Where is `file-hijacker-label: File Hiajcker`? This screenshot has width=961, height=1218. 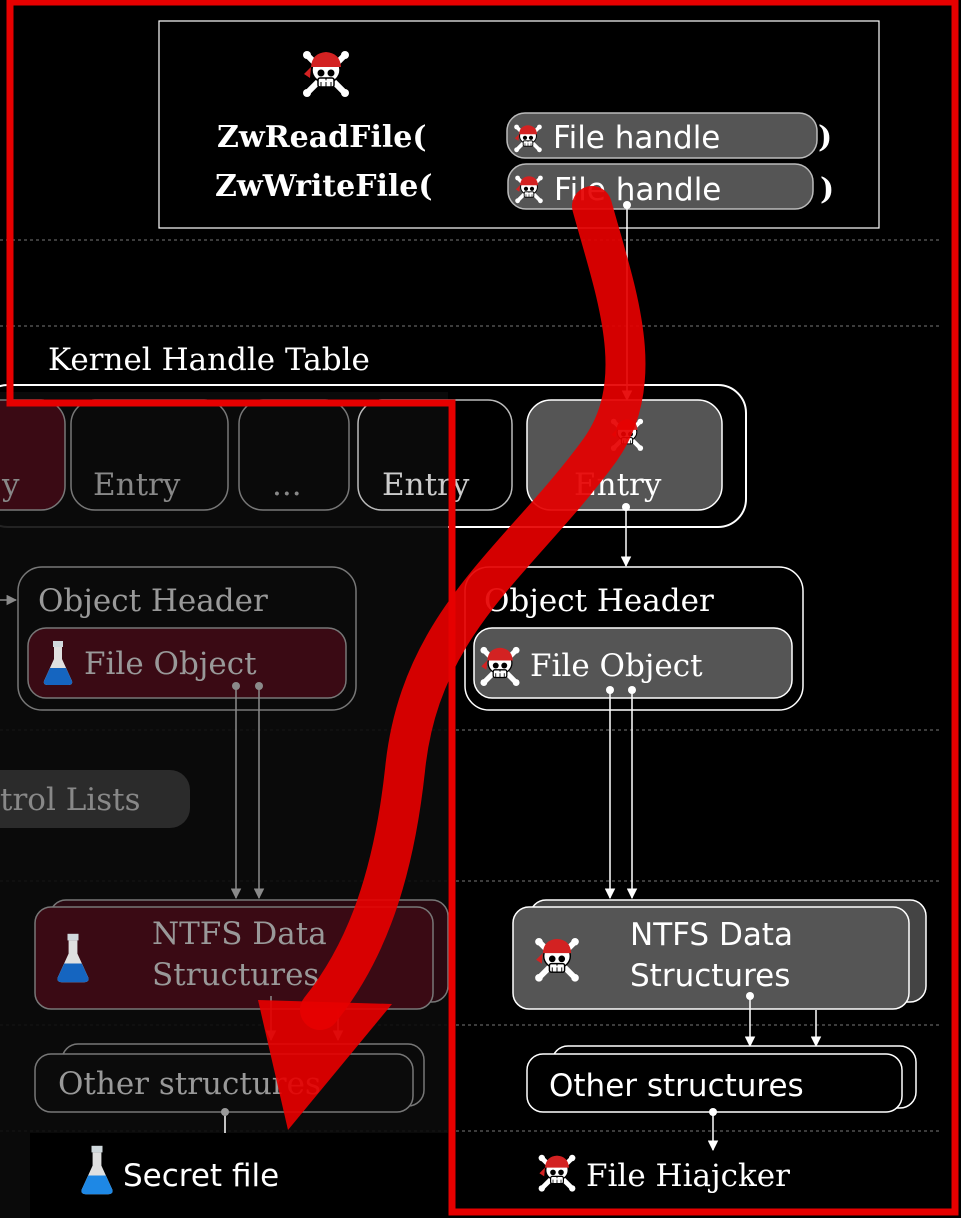
file-hijacker-label: File Hiajcker is located at coordinates (688, 1176).